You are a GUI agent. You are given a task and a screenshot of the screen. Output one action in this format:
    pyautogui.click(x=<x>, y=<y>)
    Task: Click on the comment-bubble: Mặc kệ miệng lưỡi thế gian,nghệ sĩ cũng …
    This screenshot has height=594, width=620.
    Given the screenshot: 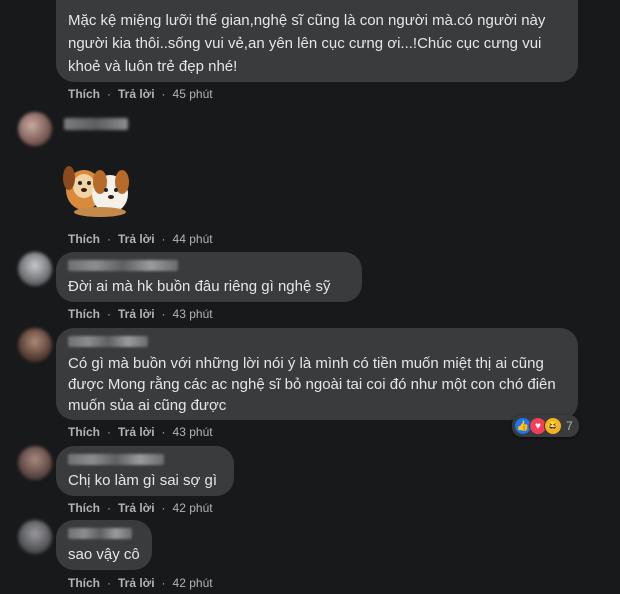 What is the action you would take?
    pyautogui.click(x=317, y=41)
    